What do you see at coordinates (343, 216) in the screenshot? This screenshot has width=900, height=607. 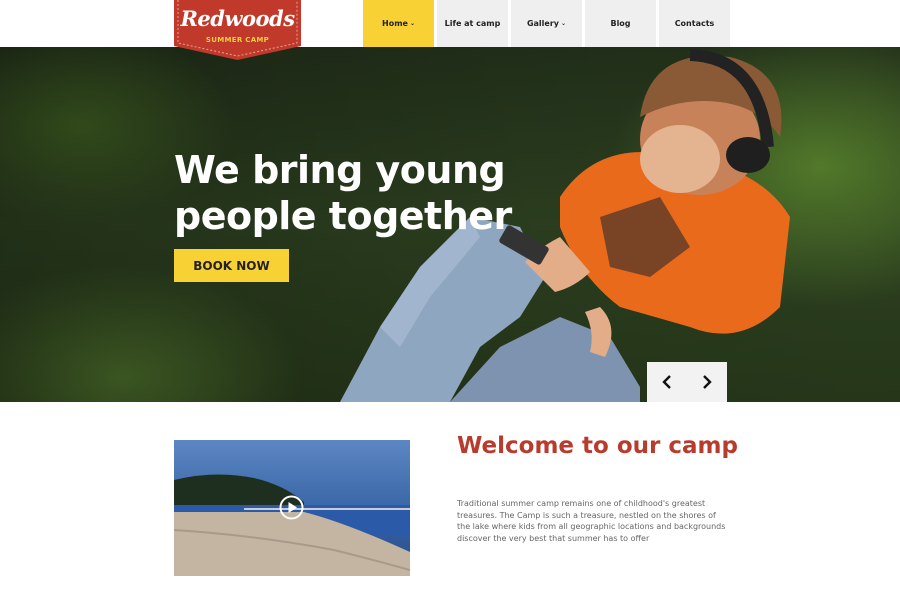 I see `hero-title-line: people together` at bounding box center [343, 216].